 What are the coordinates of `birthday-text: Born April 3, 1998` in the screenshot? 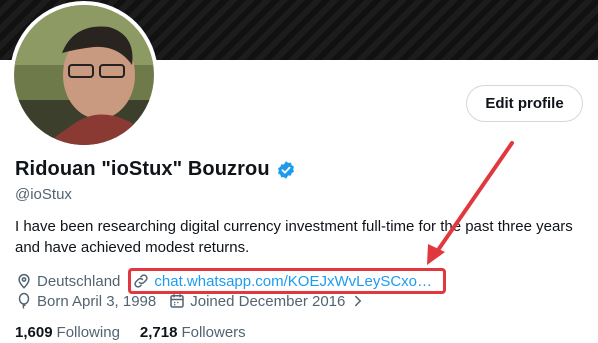 It's located at (97, 301).